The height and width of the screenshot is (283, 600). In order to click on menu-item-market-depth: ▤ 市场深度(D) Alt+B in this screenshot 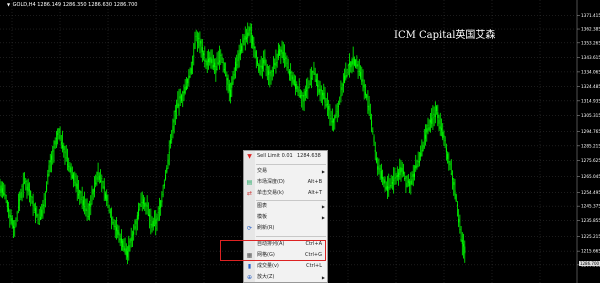, I will do `click(285, 182)`.